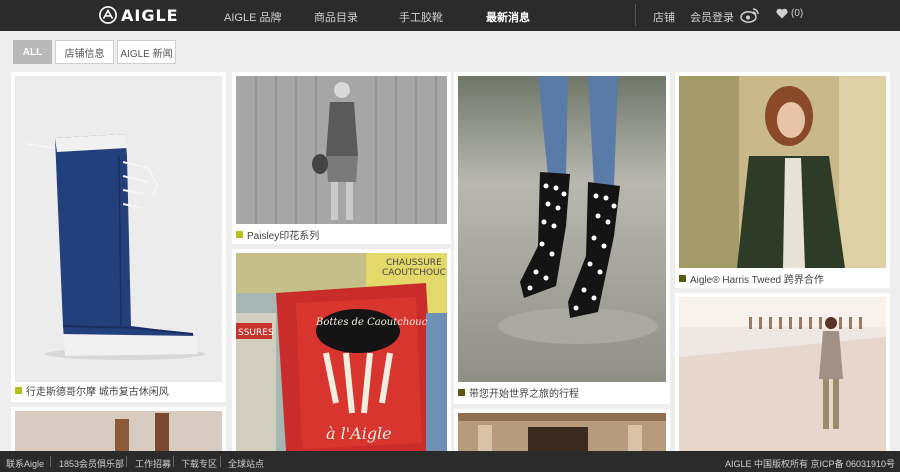  Describe the element at coordinates (25, 463) in the screenshot. I see `footer-contact-link: 联系Aigle` at that location.